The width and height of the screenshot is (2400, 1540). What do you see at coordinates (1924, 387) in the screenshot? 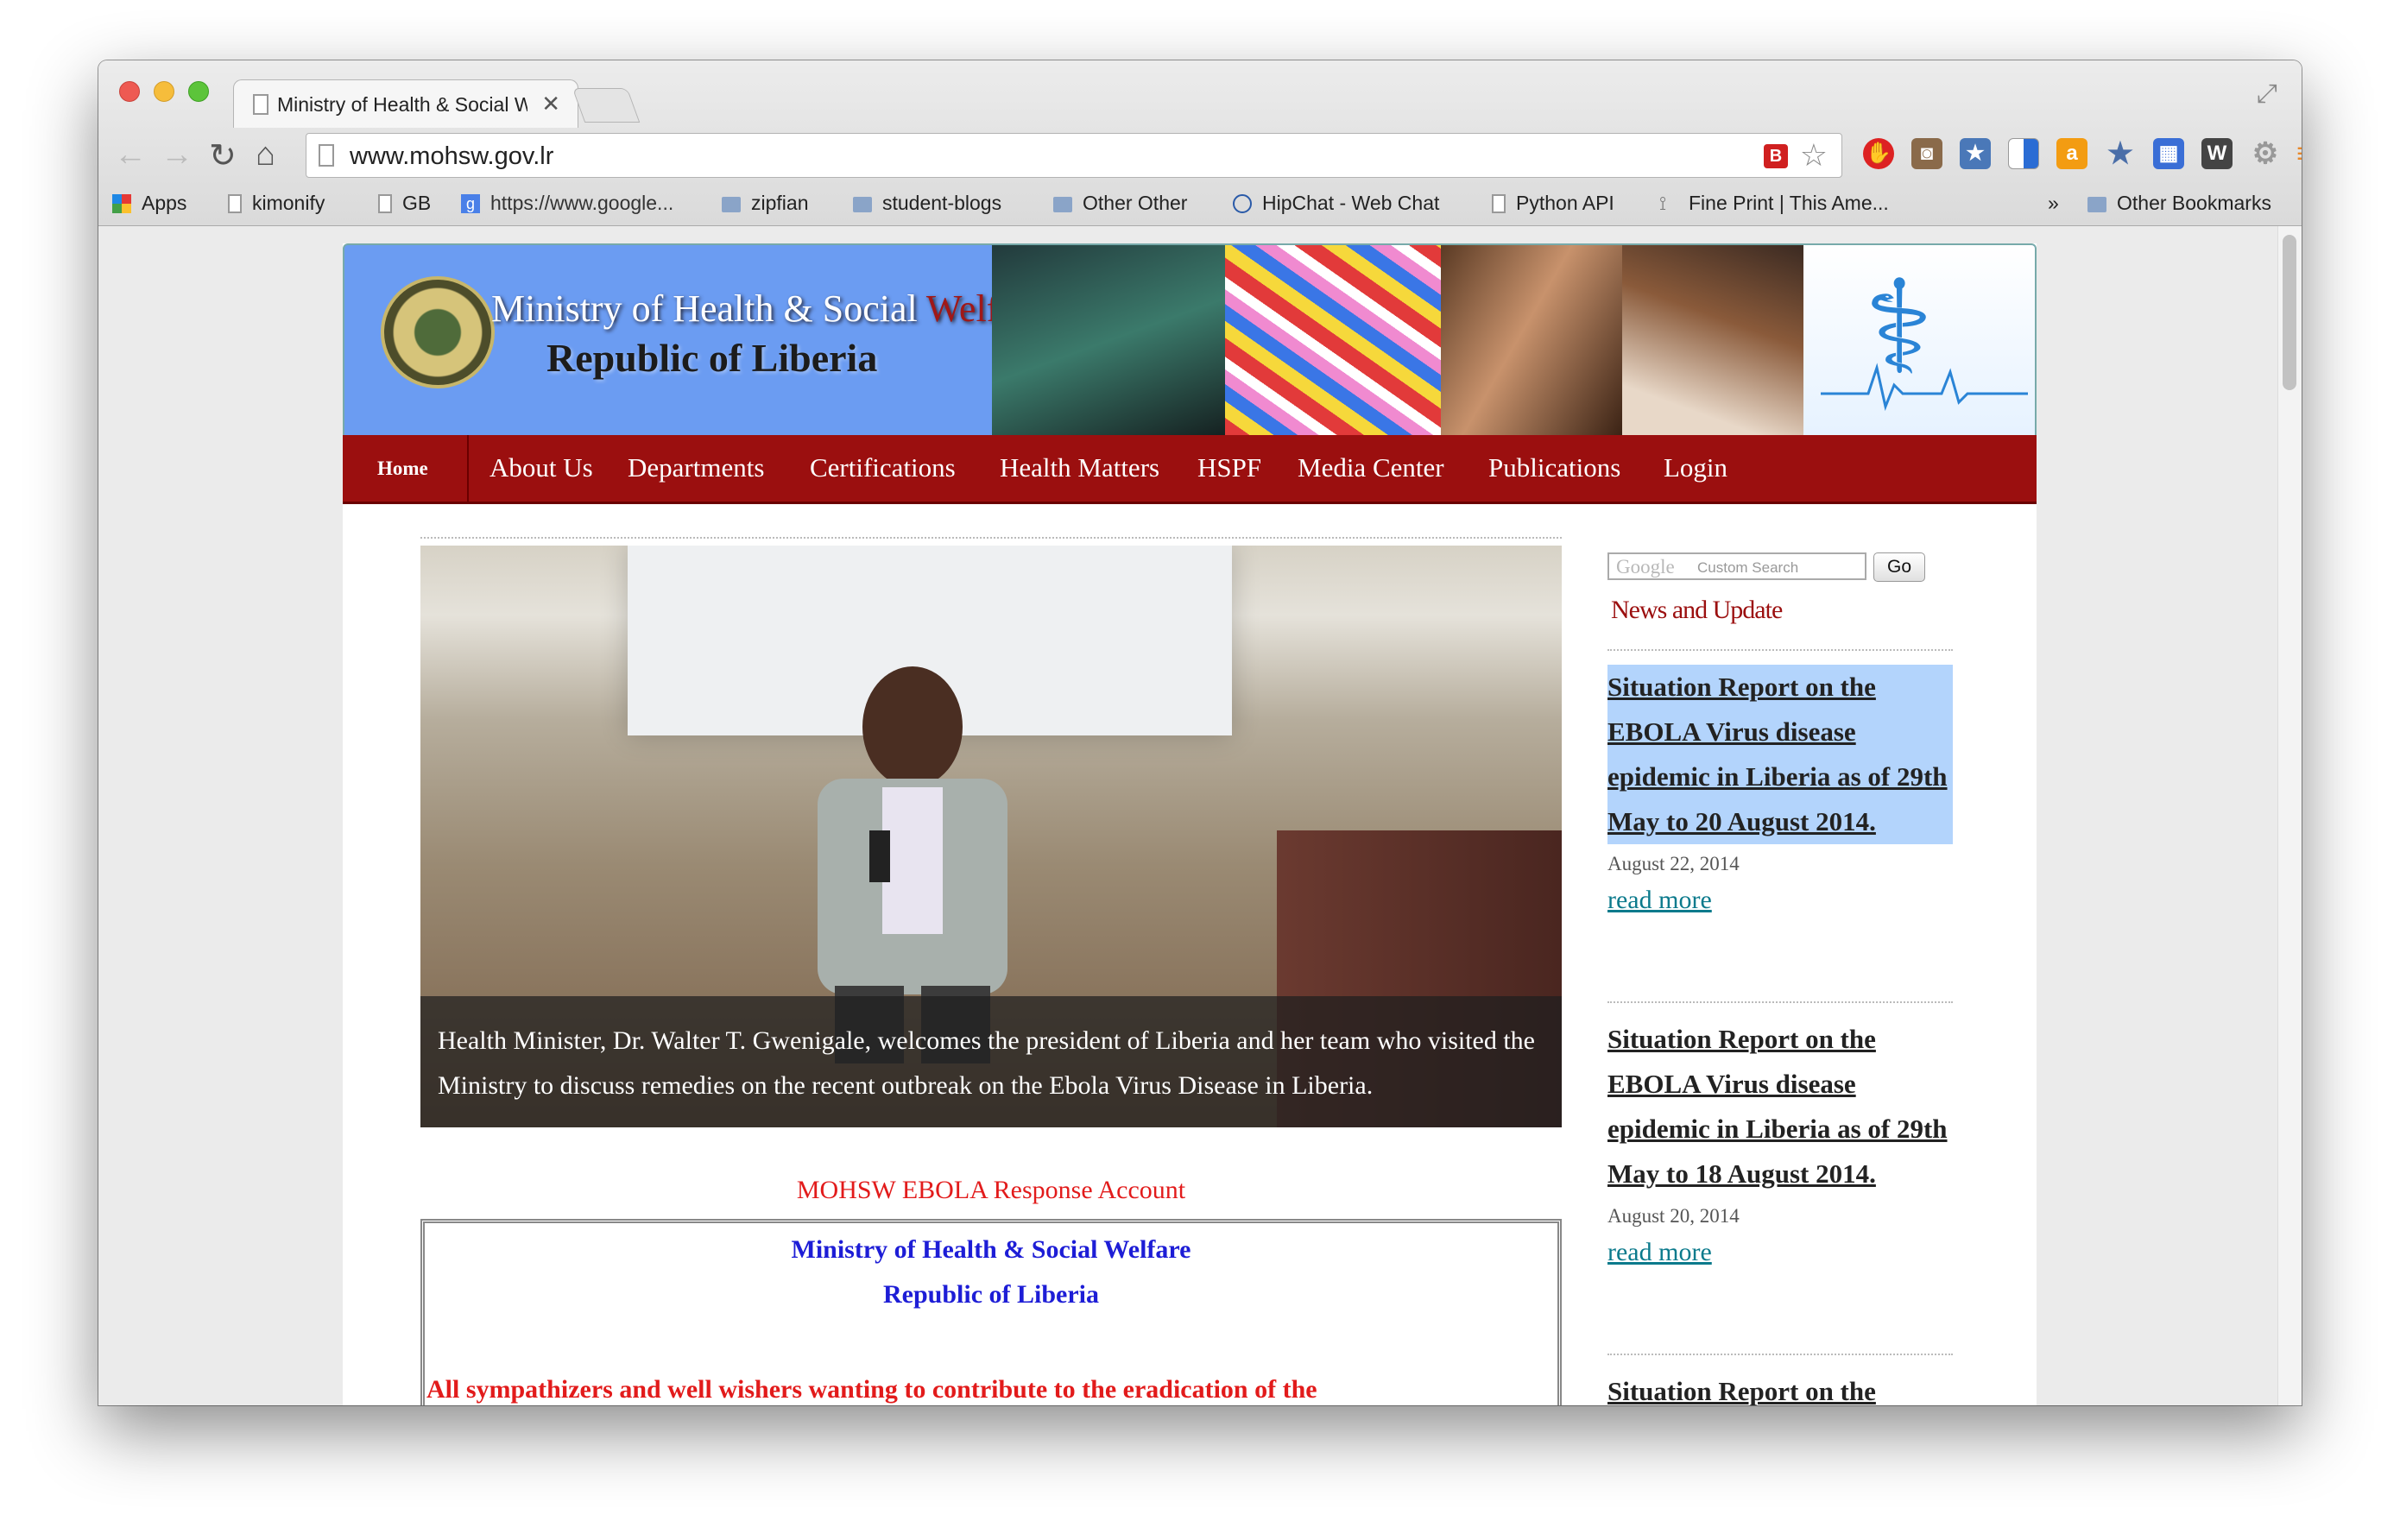
I see `ecg-line-icon` at bounding box center [1924, 387].